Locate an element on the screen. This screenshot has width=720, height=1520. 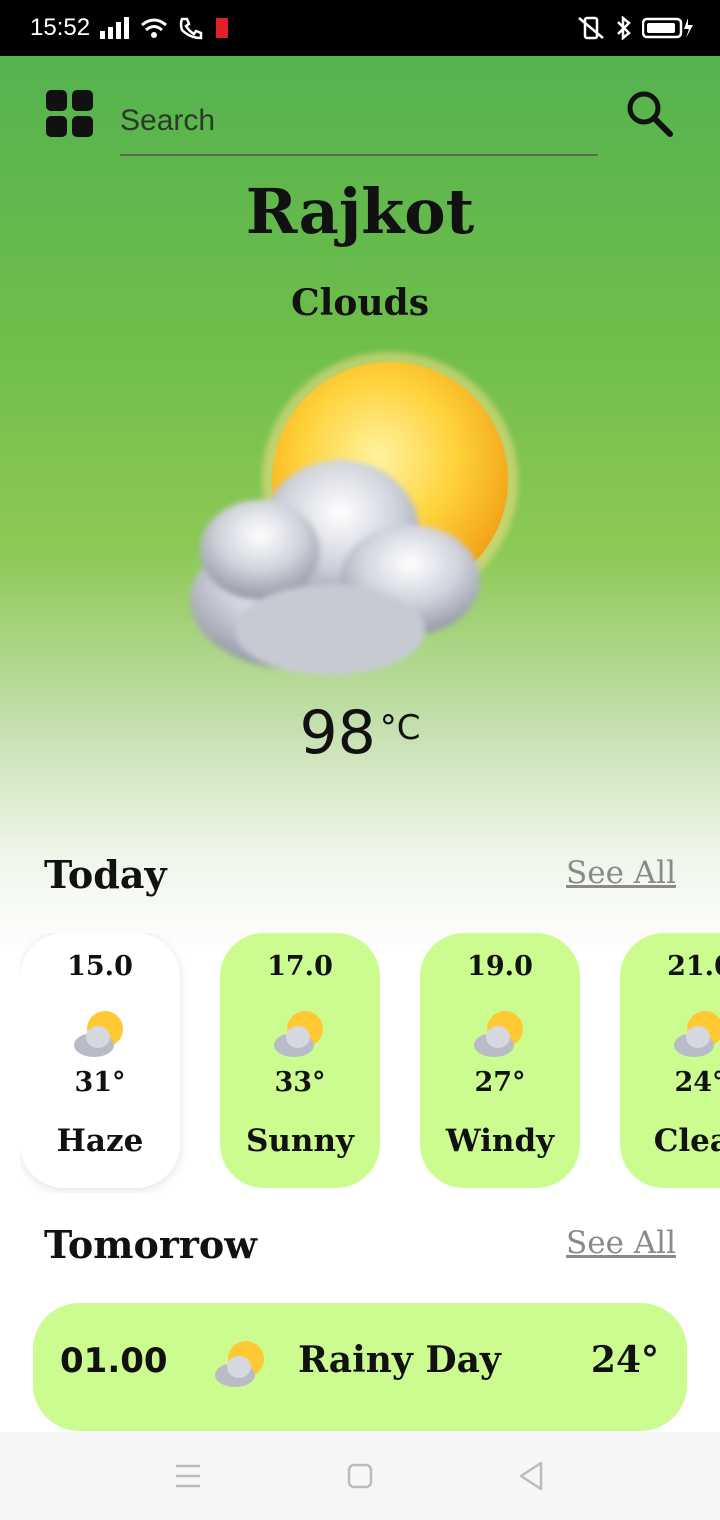
today-see-all-link: See All is located at coordinates (621, 873).